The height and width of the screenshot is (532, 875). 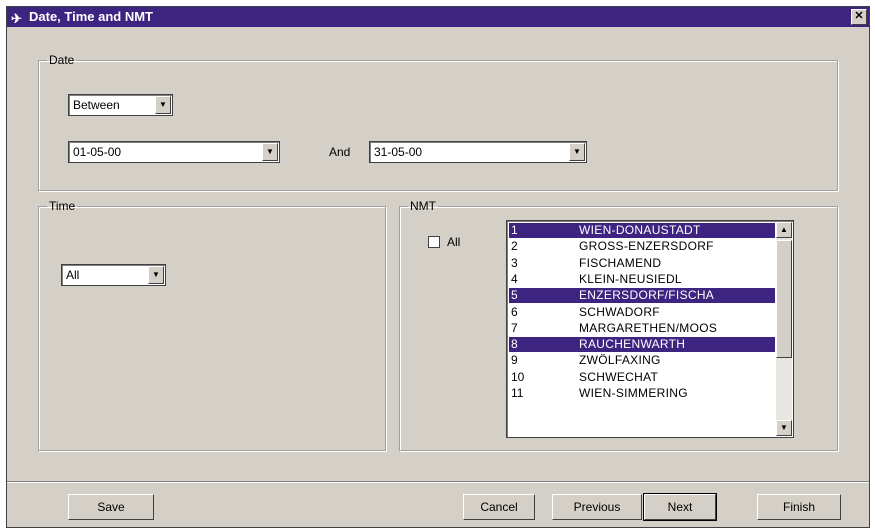 I want to click on next-button: Next, so click(x=680, y=507).